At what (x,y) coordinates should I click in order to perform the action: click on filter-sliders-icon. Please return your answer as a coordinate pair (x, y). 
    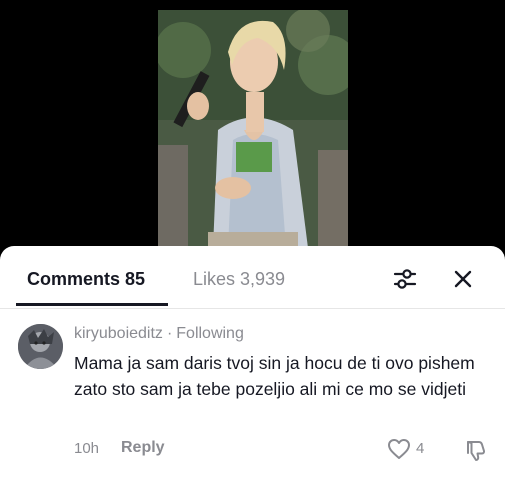
    Looking at the image, I should click on (405, 279).